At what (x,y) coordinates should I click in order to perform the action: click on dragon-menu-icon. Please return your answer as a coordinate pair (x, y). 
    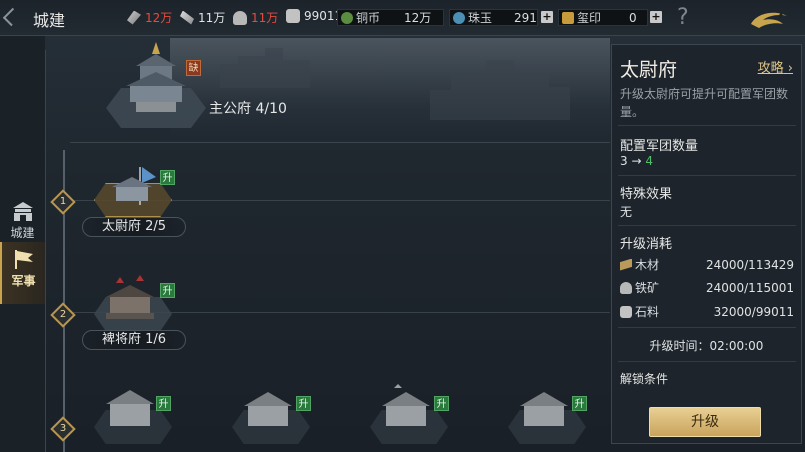
    Looking at the image, I should click on (769, 19).